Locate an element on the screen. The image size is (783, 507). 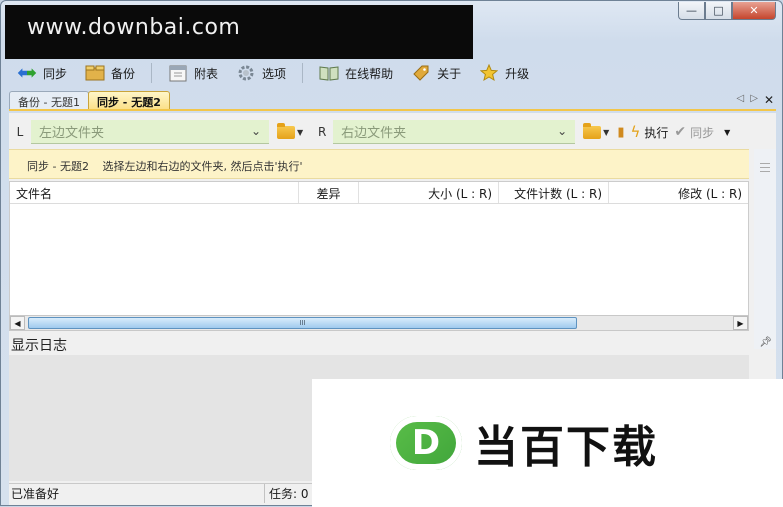
lightning-icon: ϟ is located at coordinates (635, 132).